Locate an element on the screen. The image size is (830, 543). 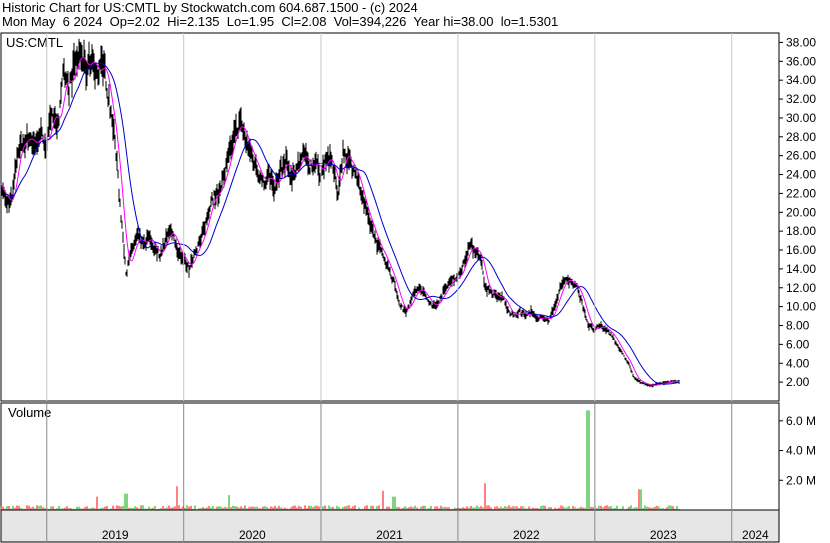
price-tick-label: 4.00 is located at coordinates (798, 363).